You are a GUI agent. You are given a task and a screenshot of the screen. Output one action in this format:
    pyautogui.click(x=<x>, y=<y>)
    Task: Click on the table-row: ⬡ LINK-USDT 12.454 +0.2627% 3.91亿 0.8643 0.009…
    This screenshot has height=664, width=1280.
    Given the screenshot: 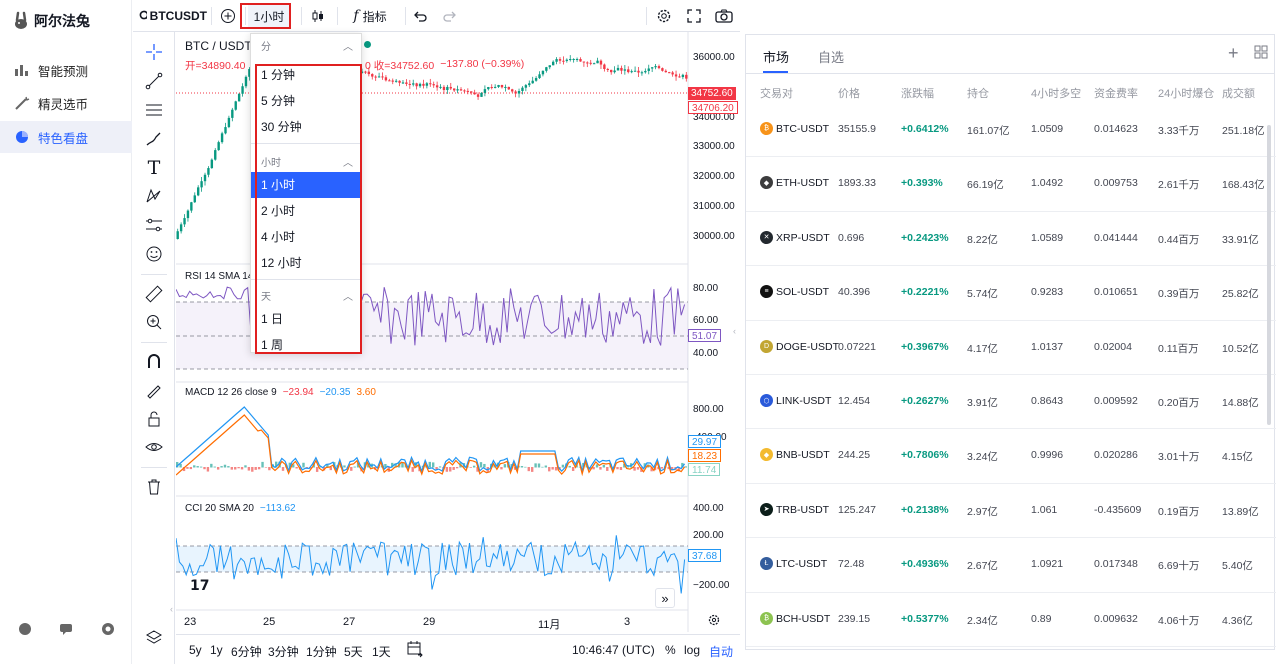 What is the action you would take?
    pyautogui.click(x=1011, y=402)
    